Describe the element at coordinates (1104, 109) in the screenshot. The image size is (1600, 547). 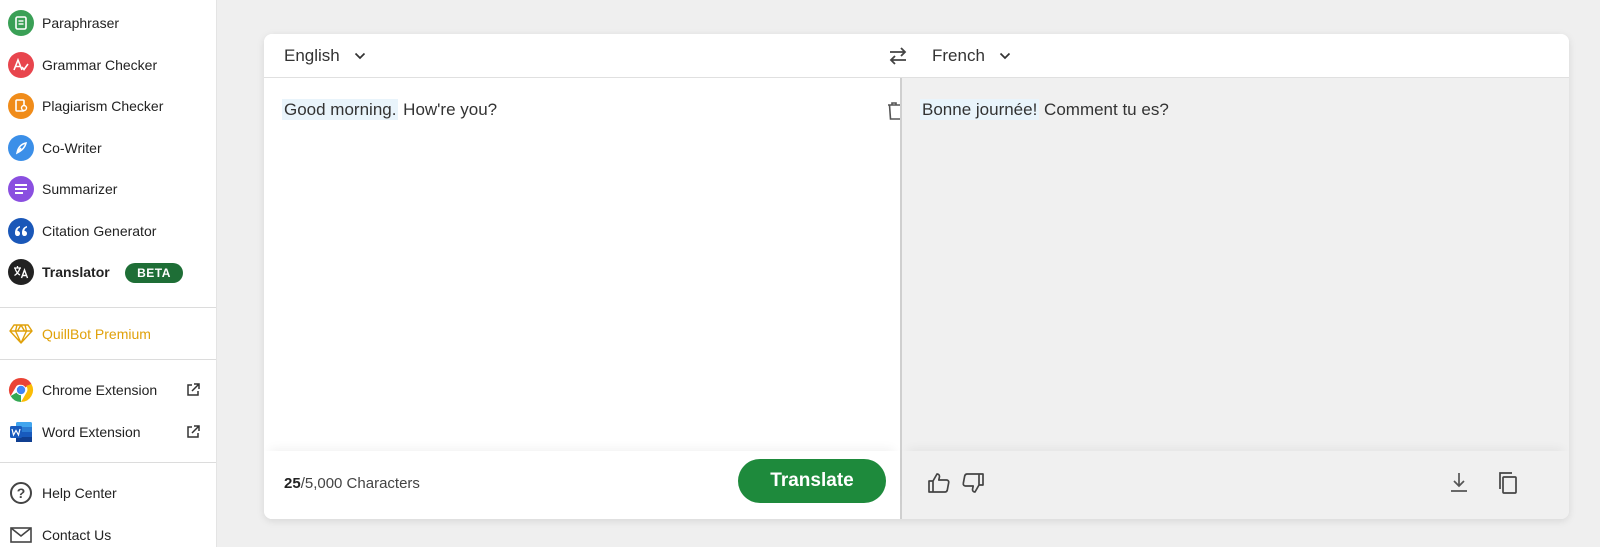
I see `target-text-rest: Comment tu es?` at that location.